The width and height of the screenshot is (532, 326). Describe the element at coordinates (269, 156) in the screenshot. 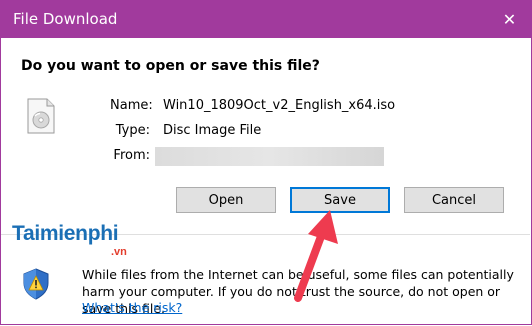

I see `from-value-redacted` at that location.